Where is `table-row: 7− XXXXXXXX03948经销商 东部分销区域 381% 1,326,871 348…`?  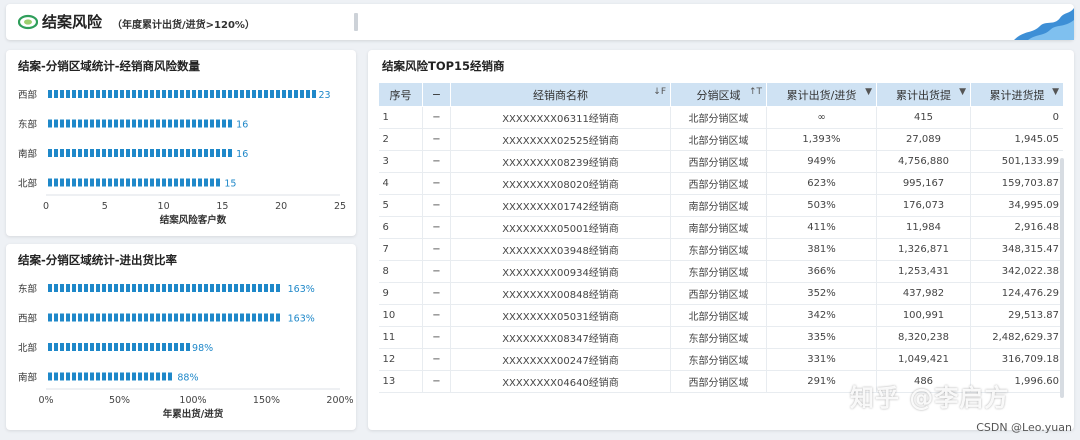
table-row: 7− XXXXXXXX03948经销商 东部分销区域 381% 1,326,871 348… is located at coordinates (720, 249).